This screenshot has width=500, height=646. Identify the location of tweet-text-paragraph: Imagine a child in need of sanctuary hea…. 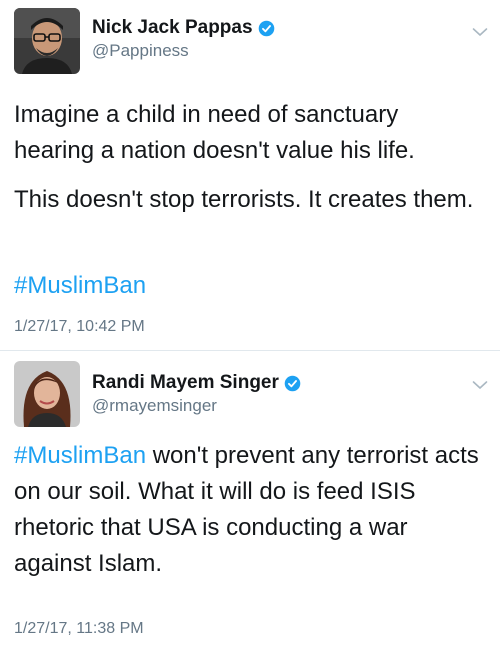
(214, 132).